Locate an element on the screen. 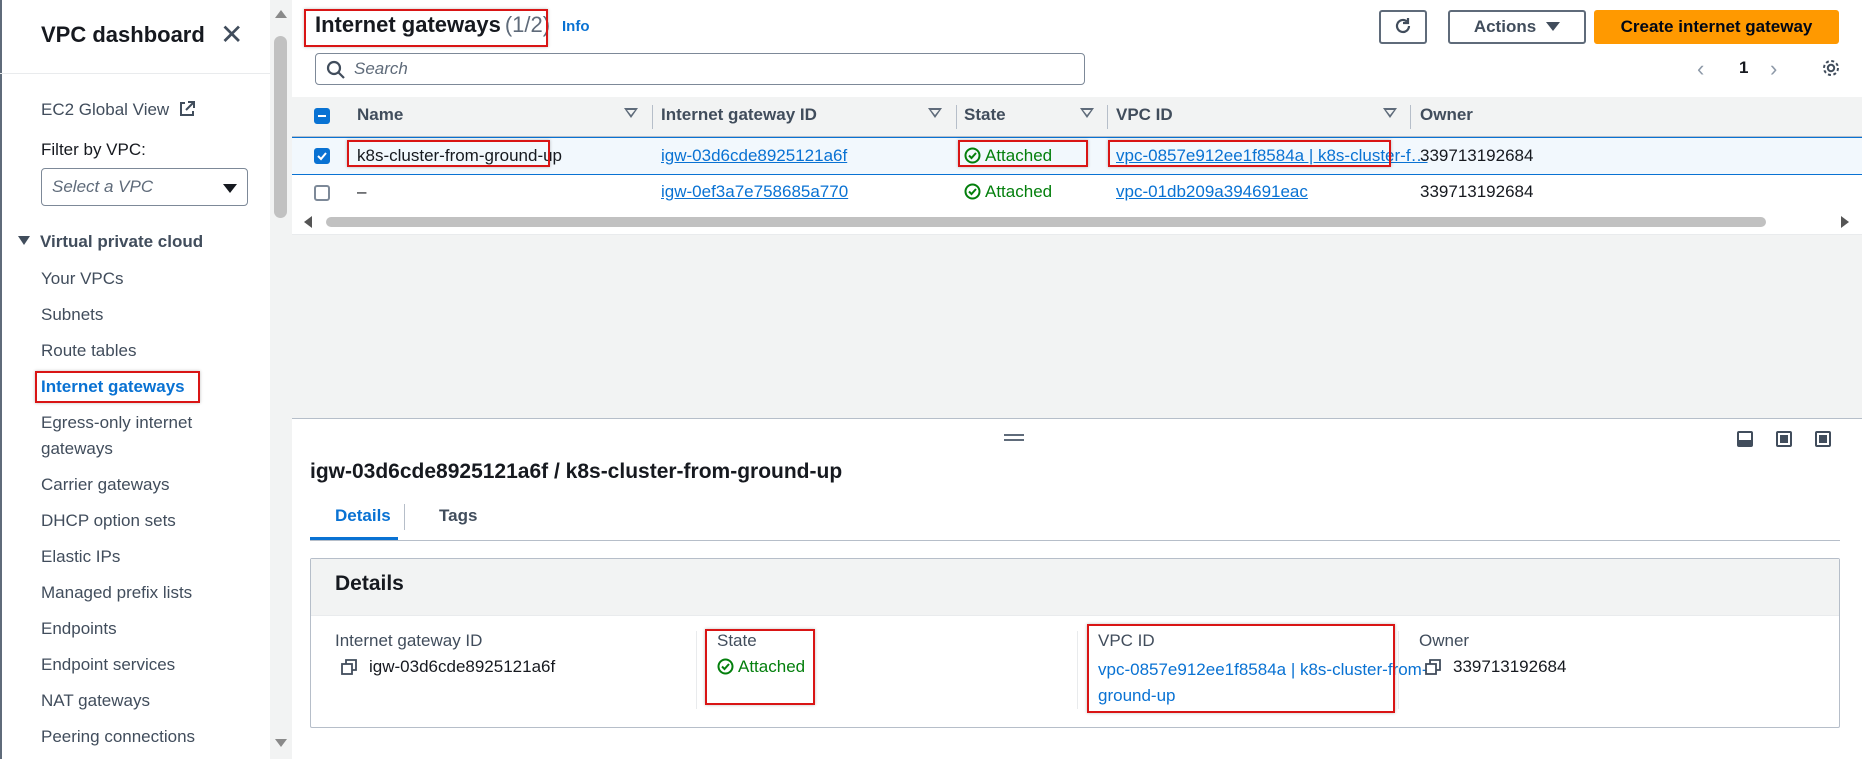  vpc-id-link: vpc-01db209a394691eac is located at coordinates (1212, 191).